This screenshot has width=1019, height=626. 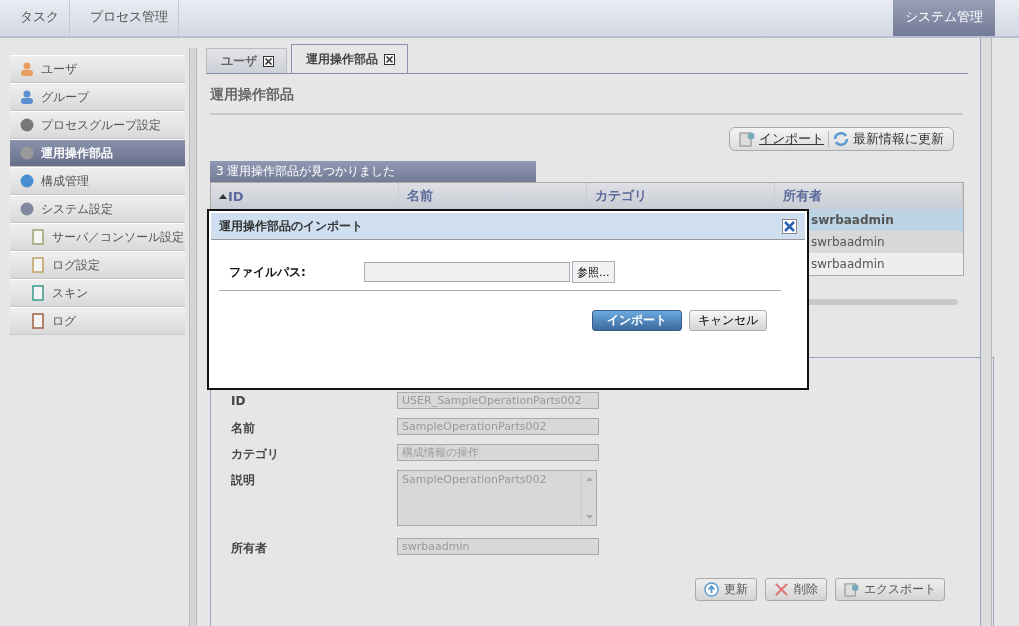 What do you see at coordinates (890, 589) in the screenshot?
I see `action-button: エクスポート` at bounding box center [890, 589].